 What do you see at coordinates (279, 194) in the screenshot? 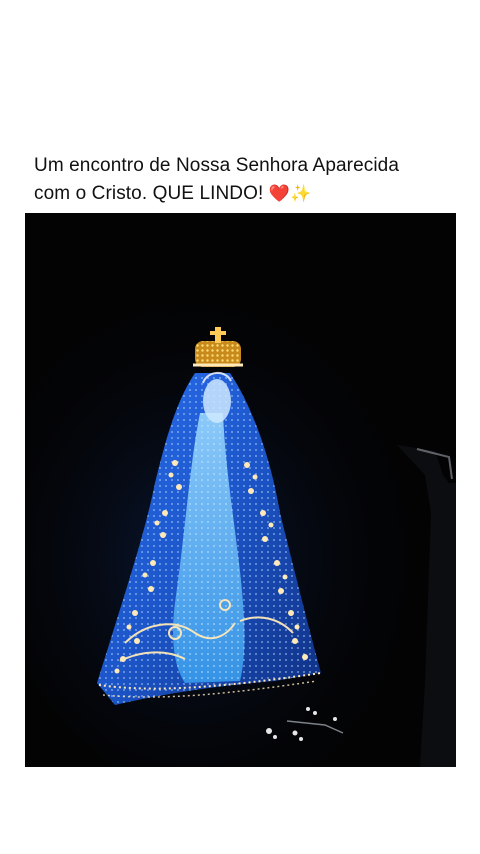
I see `red-heart-icon: ❤️` at bounding box center [279, 194].